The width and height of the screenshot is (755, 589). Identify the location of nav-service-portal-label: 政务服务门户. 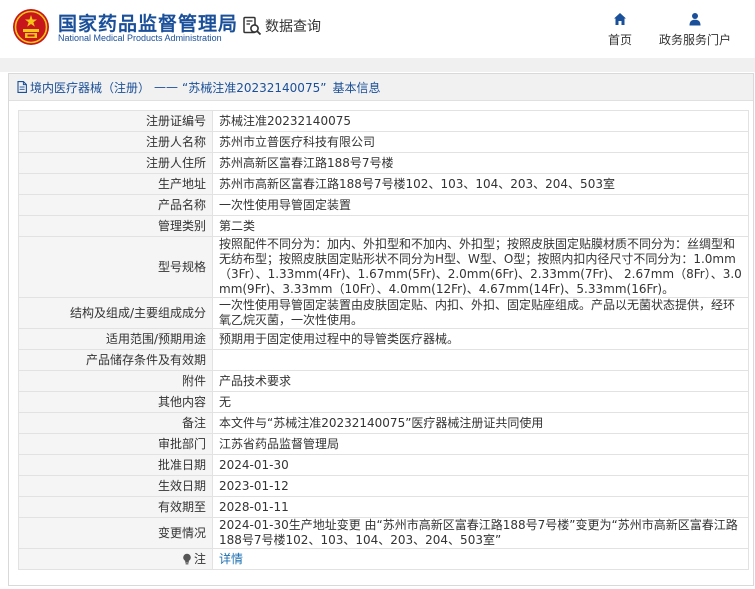
(694, 40).